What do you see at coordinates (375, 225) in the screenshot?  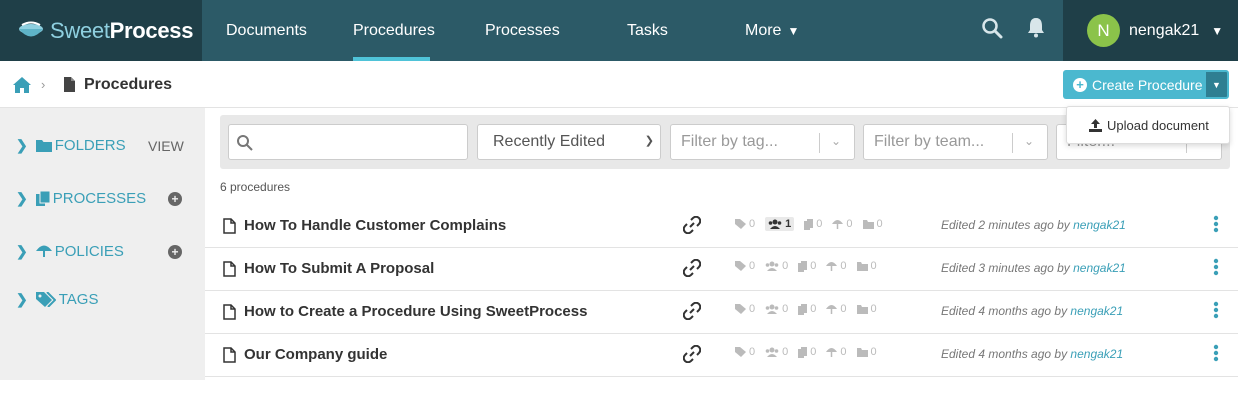 I see `procedure-title: How To Handle Customer Complains` at bounding box center [375, 225].